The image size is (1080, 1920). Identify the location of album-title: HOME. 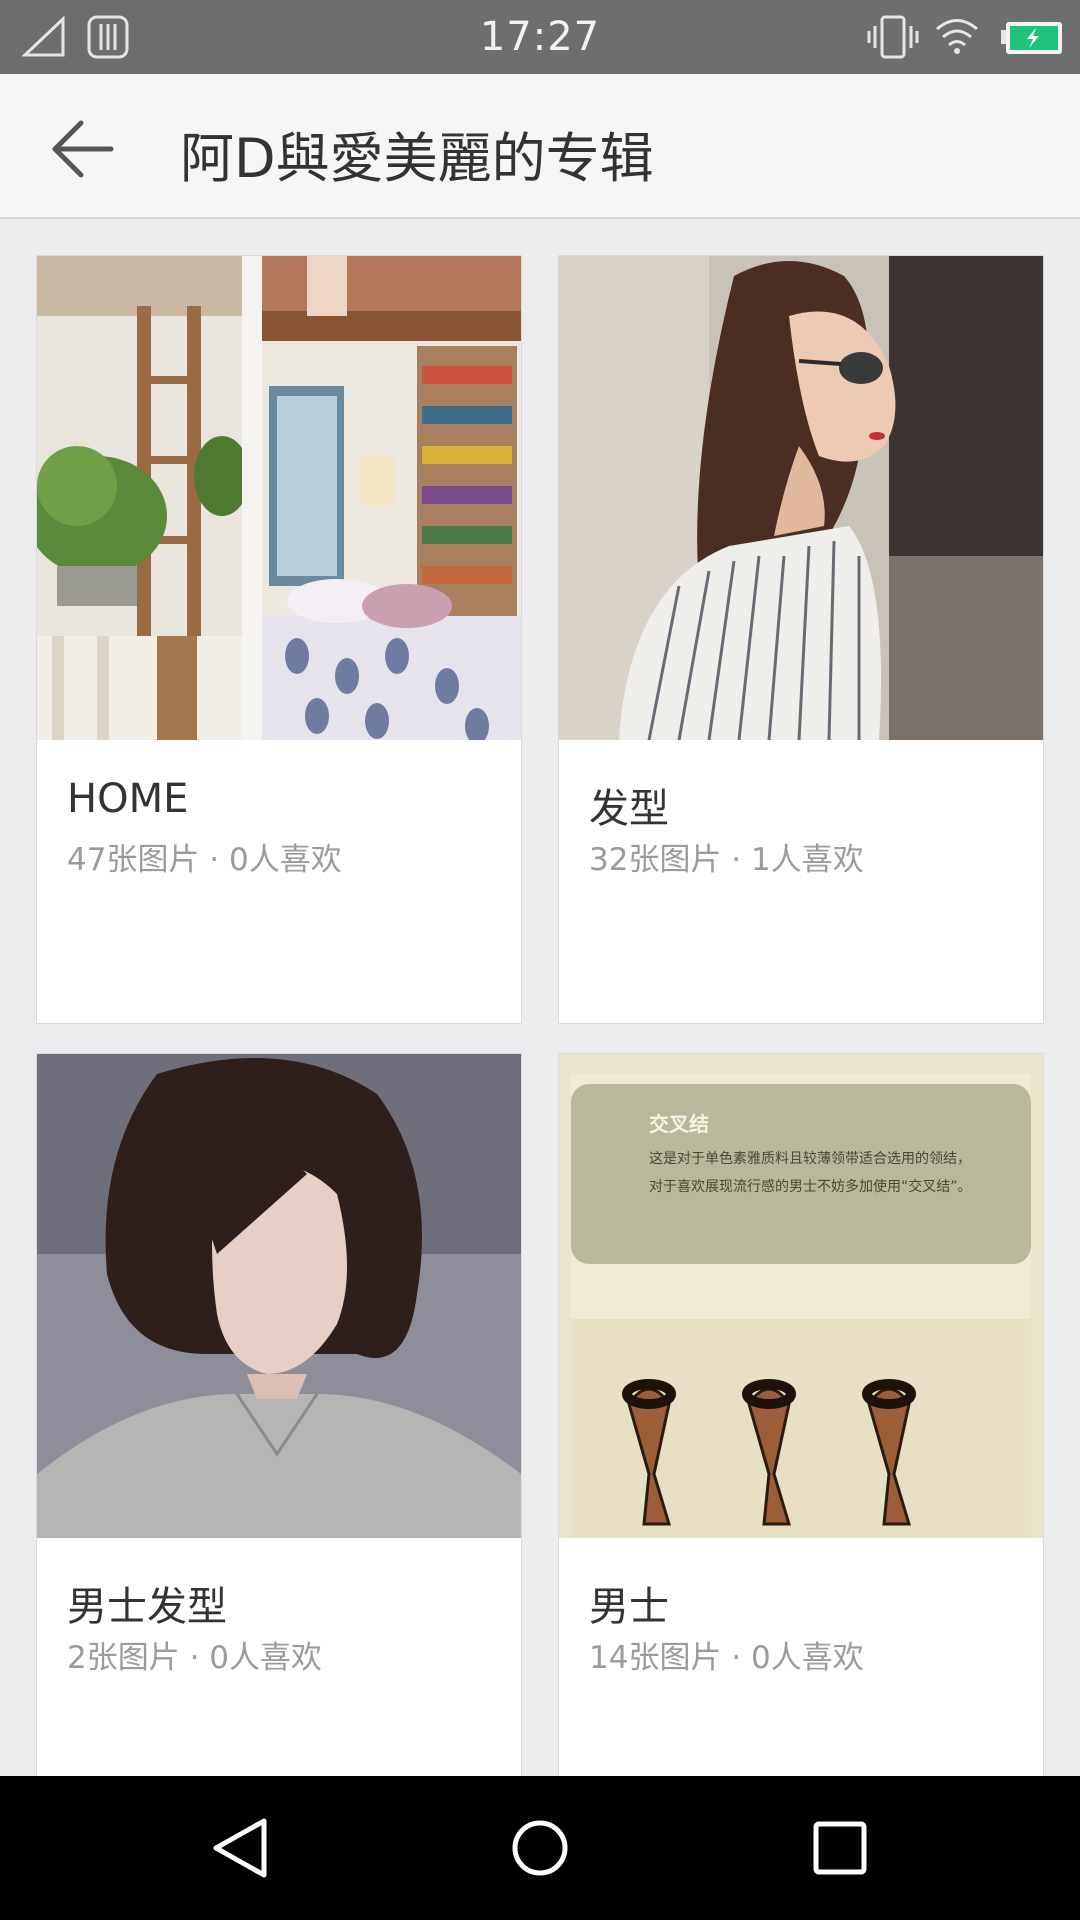
(128, 799).